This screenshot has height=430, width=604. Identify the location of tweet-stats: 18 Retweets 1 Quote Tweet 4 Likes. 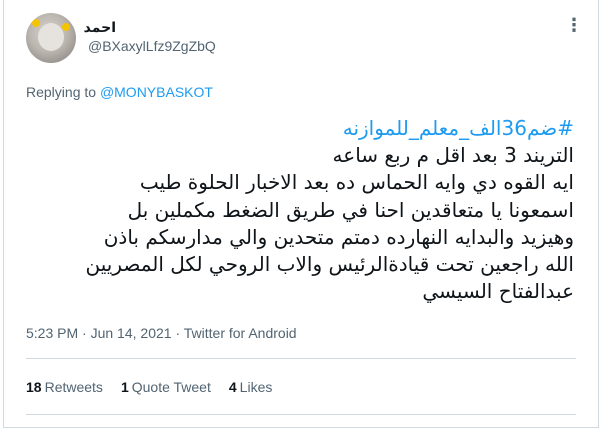
(149, 387).